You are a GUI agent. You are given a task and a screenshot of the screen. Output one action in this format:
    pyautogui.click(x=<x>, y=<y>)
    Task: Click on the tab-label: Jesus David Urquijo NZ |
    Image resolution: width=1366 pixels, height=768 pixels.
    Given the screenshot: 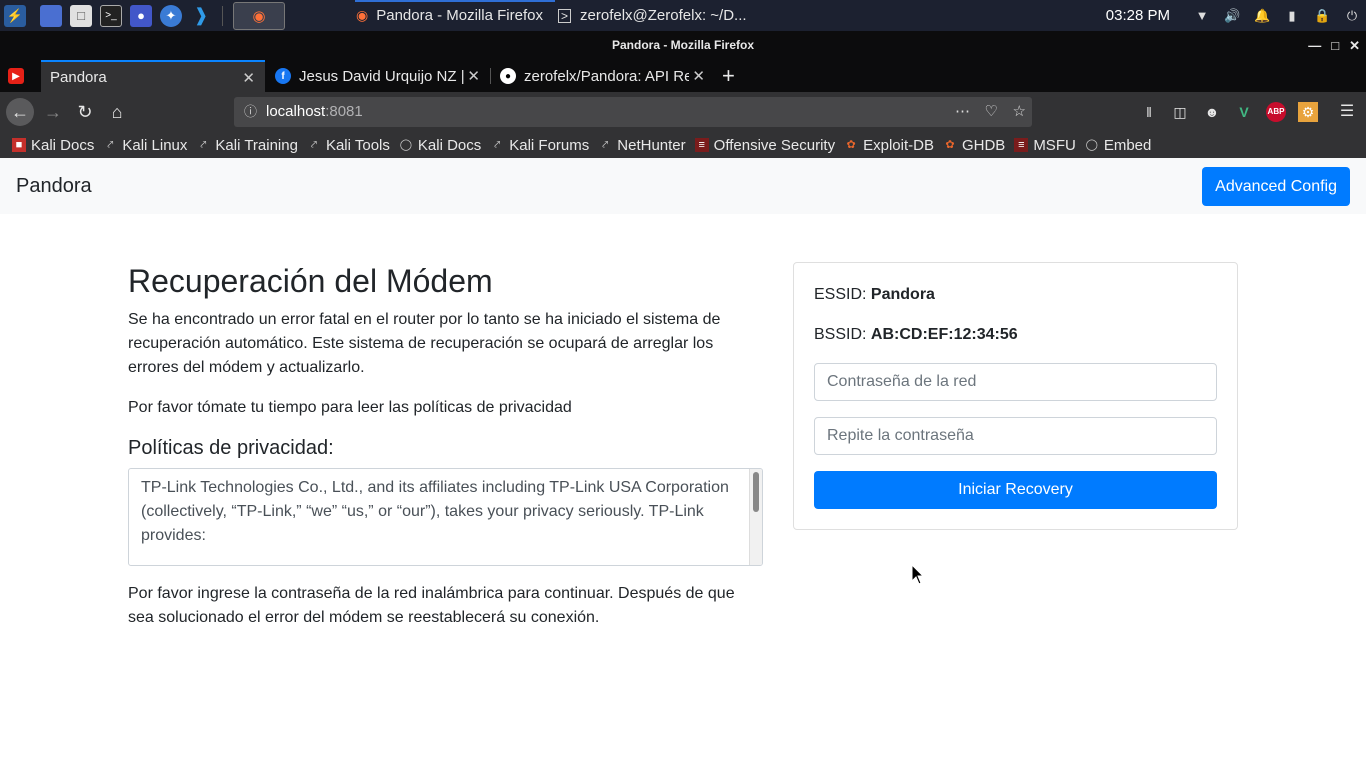 What is the action you would take?
    pyautogui.click(x=382, y=76)
    